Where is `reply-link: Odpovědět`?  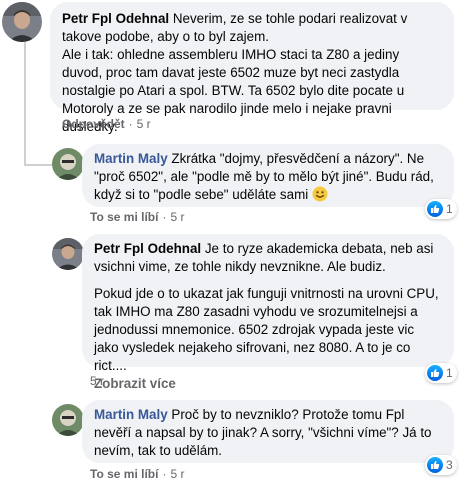
reply-link: Odpovědět is located at coordinates (93, 124).